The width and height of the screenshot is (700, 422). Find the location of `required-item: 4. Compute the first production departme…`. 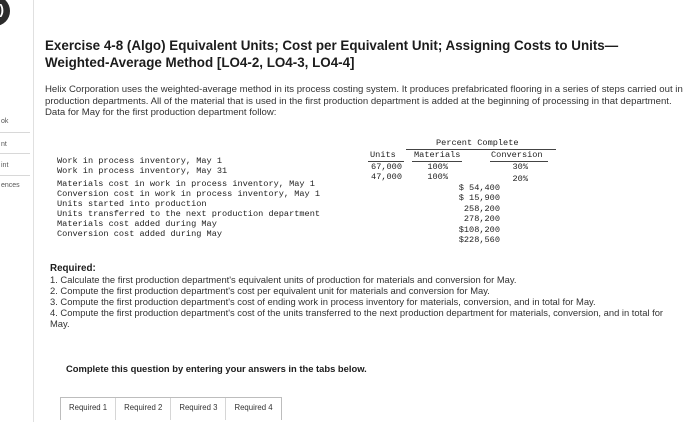

required-item: 4. Compute the first production departme… is located at coordinates (357, 318).